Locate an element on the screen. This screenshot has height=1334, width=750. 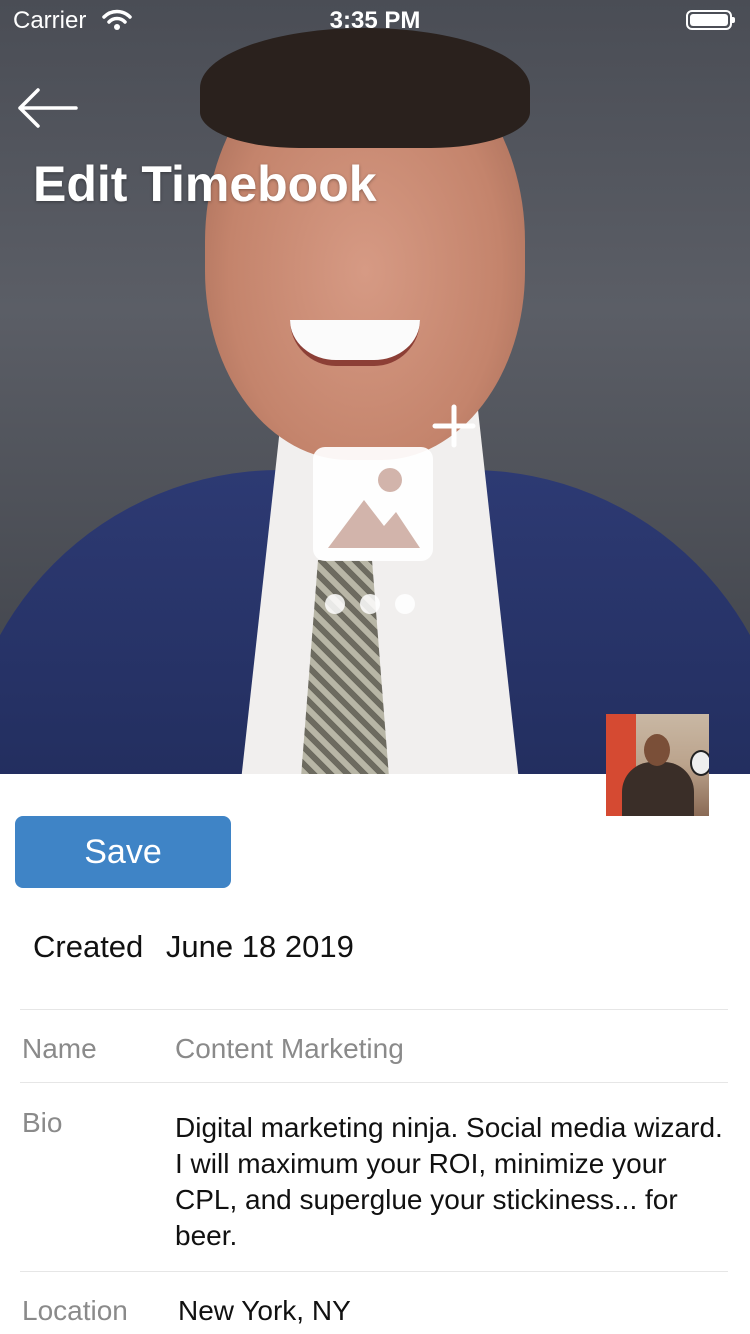
profile-avatar is located at coordinates (657, 765).